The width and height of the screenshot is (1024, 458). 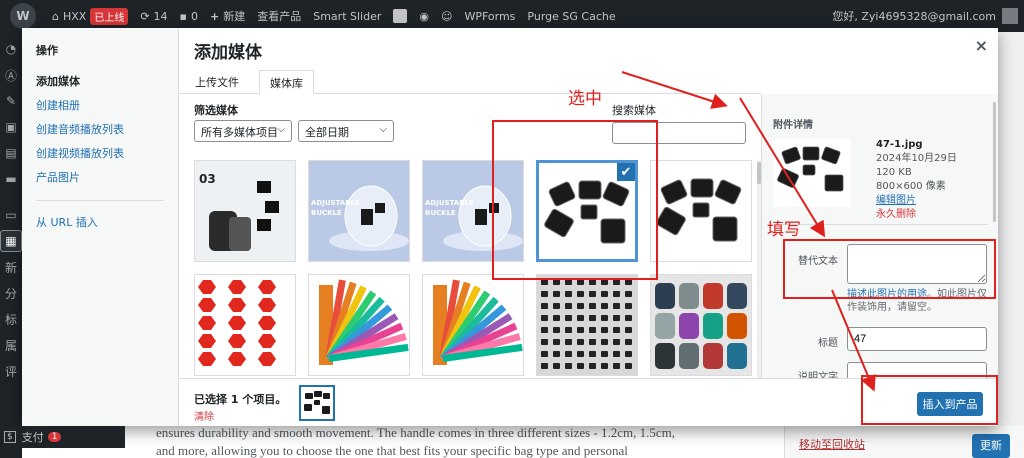 I want to click on media-item-hardware-grid, so click(x=587, y=325).